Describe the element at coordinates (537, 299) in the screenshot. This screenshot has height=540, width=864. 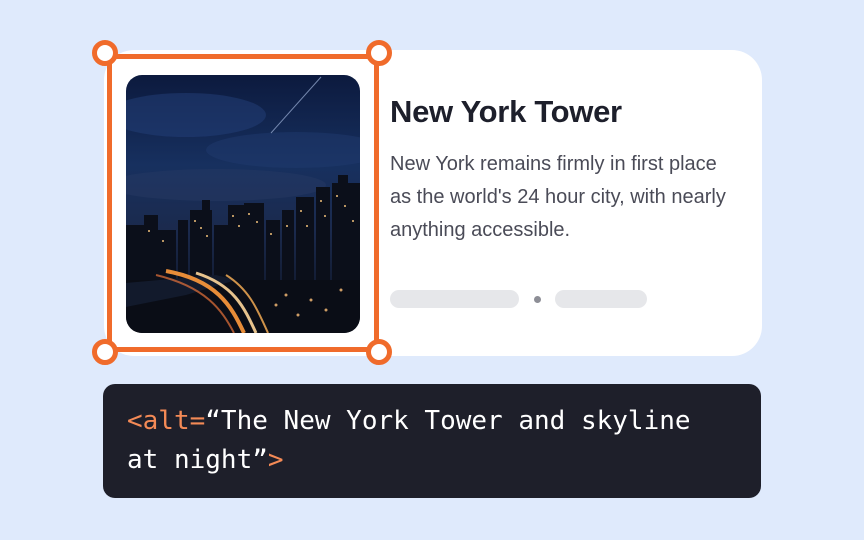
I see `separator-dot` at that location.